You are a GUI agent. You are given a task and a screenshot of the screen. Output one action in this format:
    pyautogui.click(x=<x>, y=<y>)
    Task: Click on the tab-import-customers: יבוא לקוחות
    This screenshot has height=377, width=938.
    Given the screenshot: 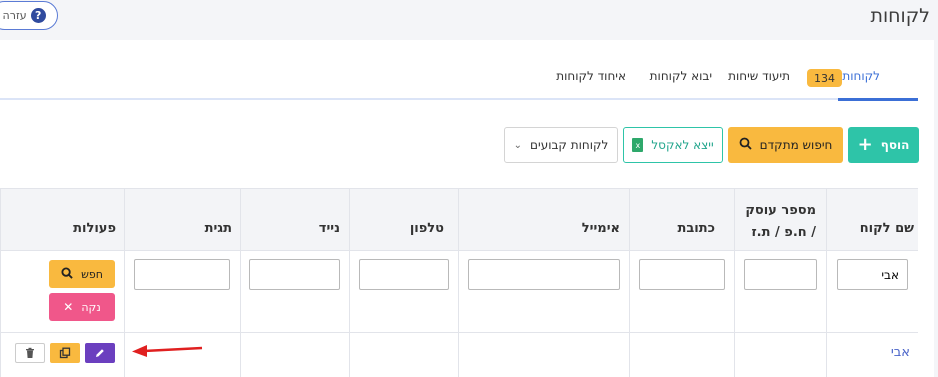 What is the action you would take?
    pyautogui.click(x=681, y=76)
    